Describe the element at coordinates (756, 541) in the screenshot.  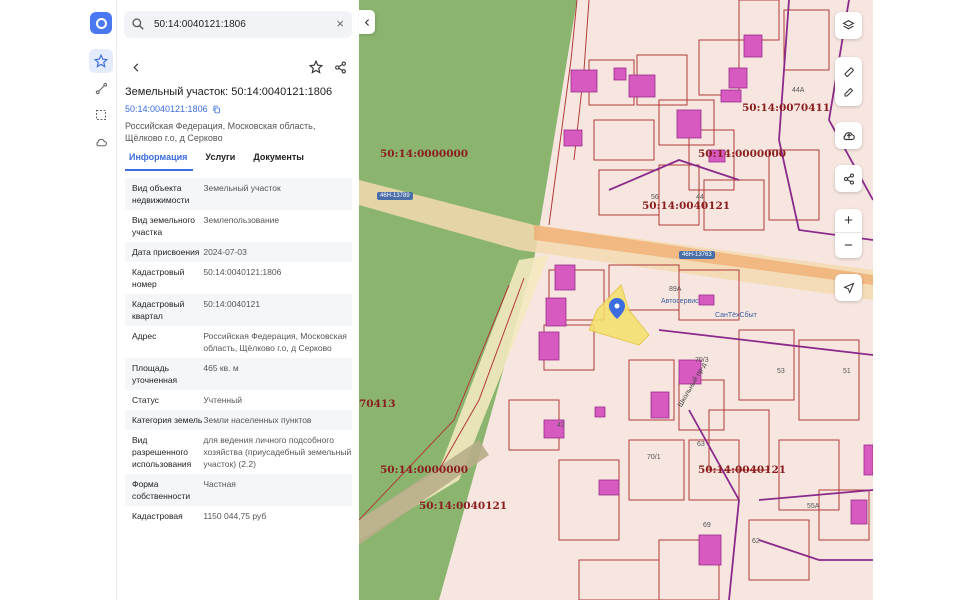
I see `house-number: 62` at that location.